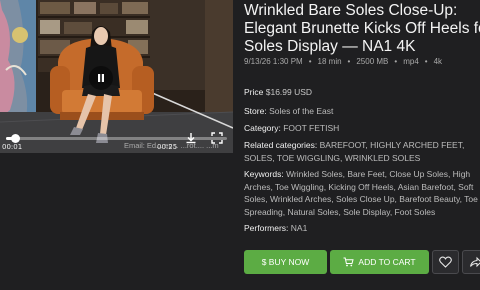  Describe the element at coordinates (255, 111) in the screenshot. I see `store-label: Store:` at that location.